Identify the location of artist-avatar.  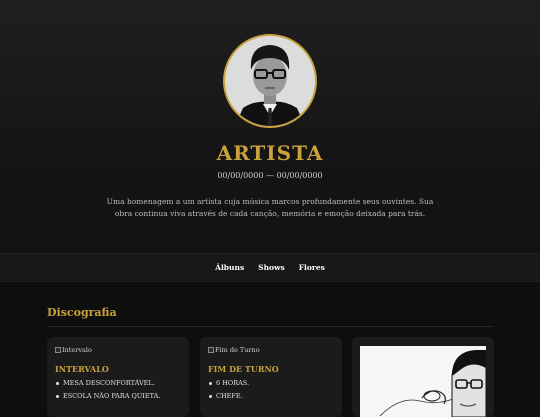
(270, 81).